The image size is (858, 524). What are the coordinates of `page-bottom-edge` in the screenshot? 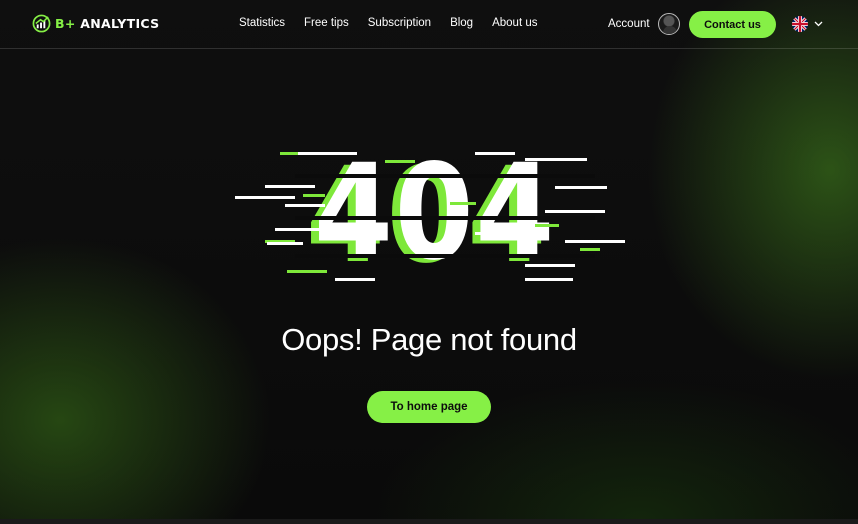 It's located at (429, 521).